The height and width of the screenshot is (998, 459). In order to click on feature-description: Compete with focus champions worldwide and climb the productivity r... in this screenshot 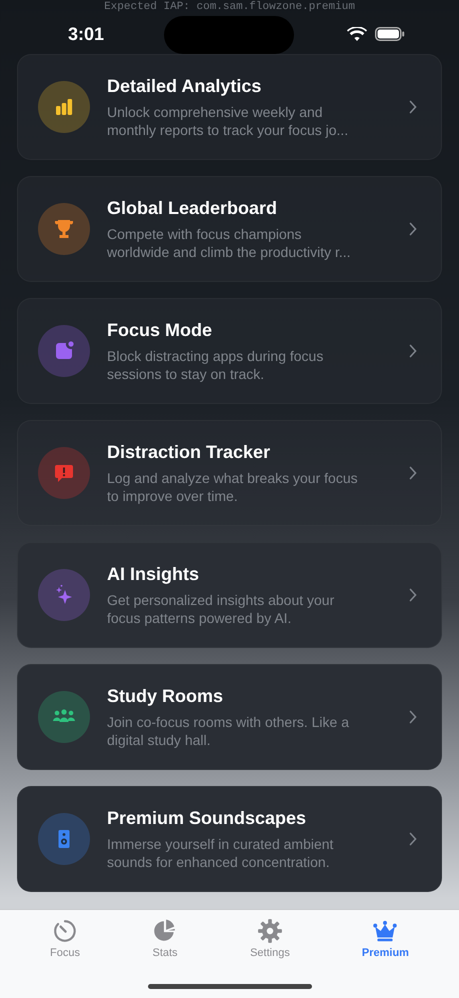, I will do `click(229, 242)`.